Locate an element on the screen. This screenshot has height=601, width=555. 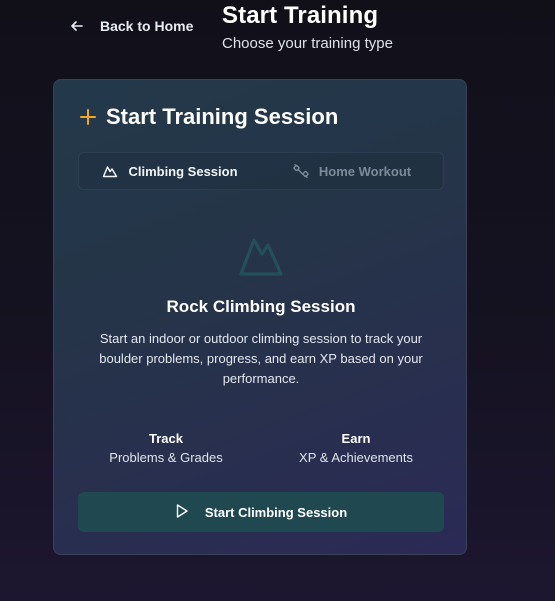
stat-value: Problems & Grades is located at coordinates (166, 457).